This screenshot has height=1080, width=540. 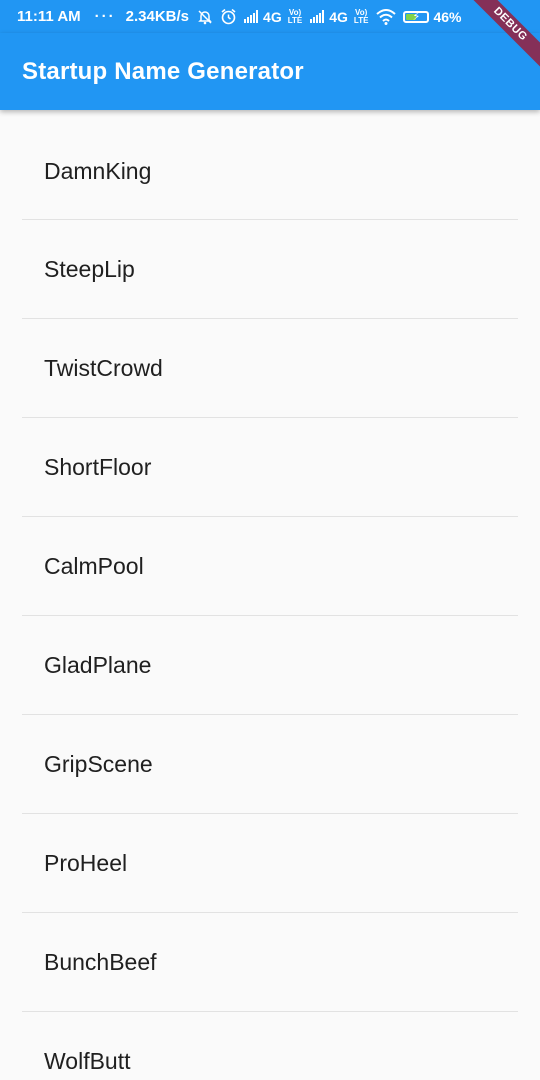 I want to click on list-item-label: SteepLip, so click(x=89, y=268).